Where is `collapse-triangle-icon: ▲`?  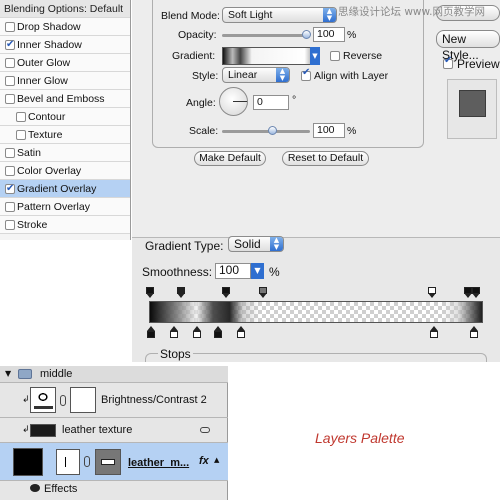
collapse-triangle-icon: ▲ is located at coordinates (216, 460).